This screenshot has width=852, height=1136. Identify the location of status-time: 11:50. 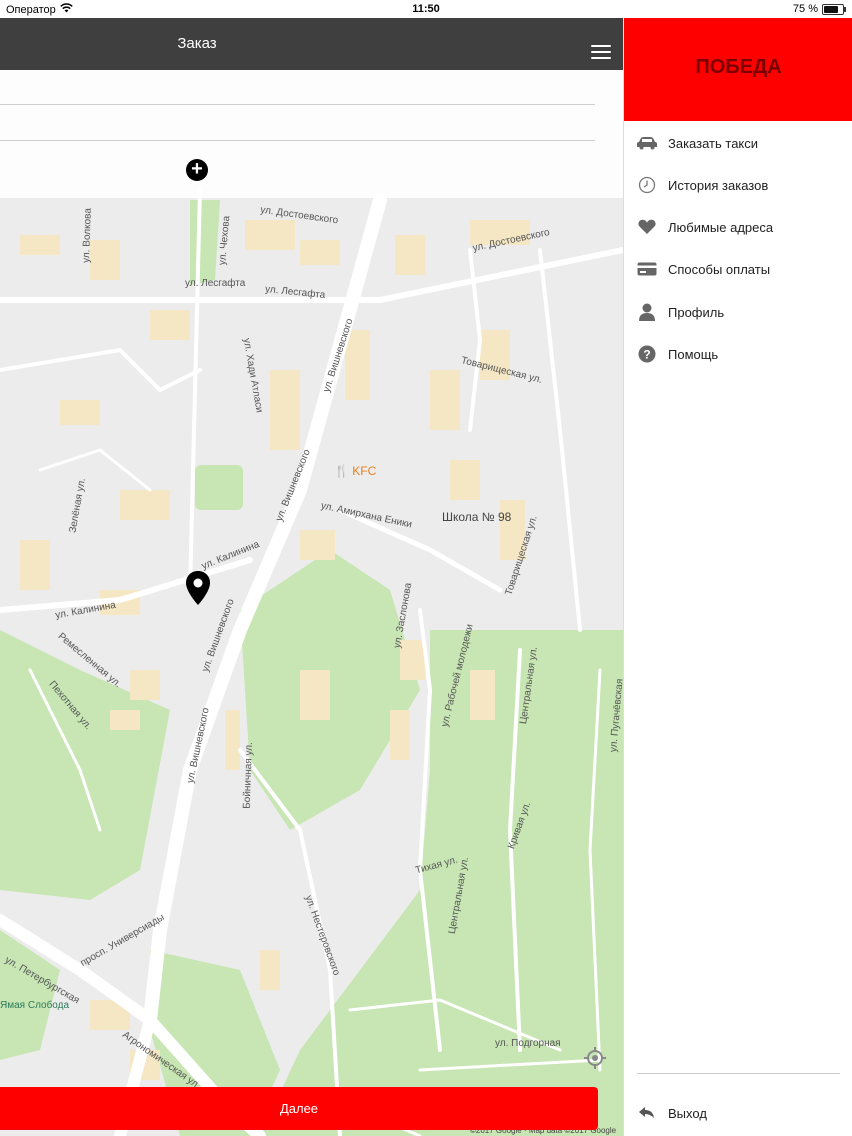
(426, 9).